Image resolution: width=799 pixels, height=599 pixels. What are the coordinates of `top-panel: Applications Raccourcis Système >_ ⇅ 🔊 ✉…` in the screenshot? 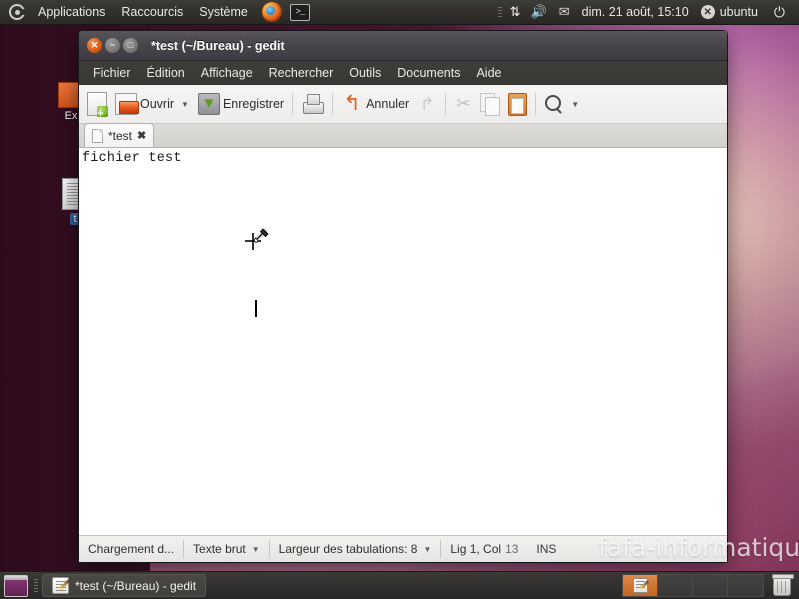 It's located at (399, 12).